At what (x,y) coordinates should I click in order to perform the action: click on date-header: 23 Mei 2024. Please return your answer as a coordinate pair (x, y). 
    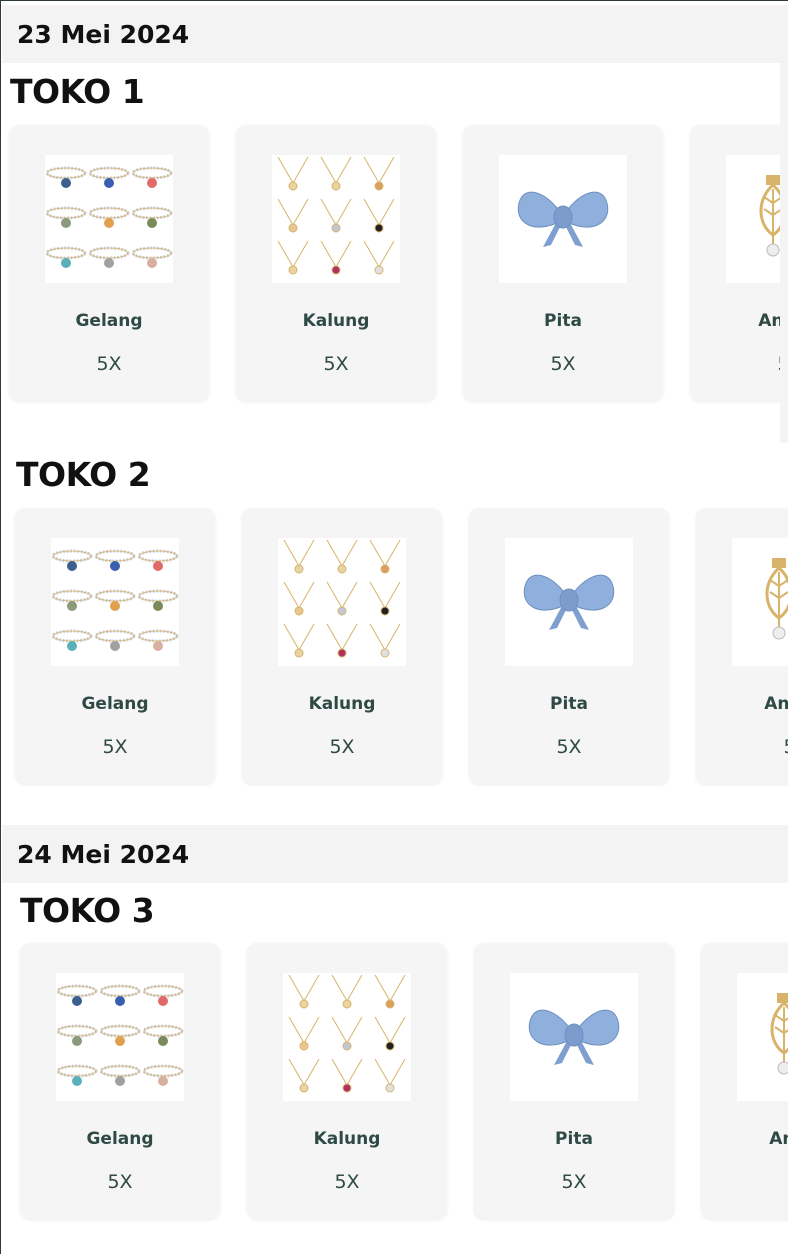
    Looking at the image, I should click on (395, 34).